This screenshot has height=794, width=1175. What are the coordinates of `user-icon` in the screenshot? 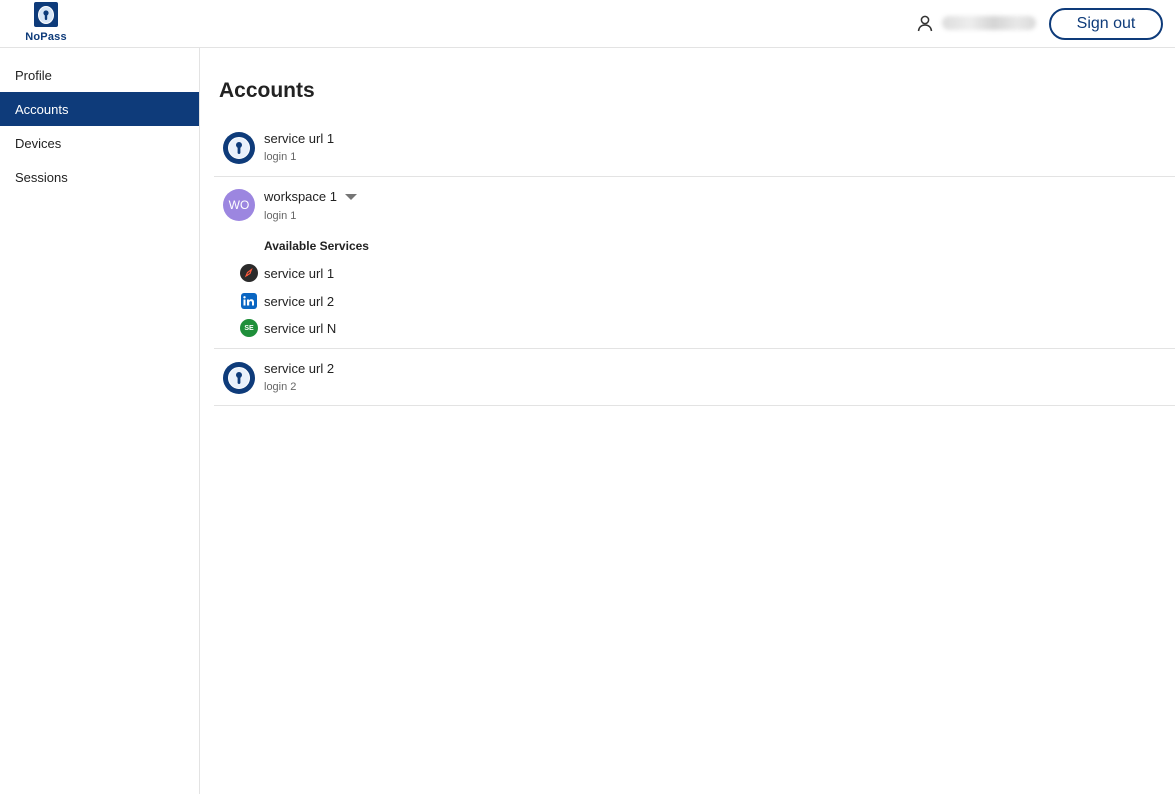 It's located at (925, 23).